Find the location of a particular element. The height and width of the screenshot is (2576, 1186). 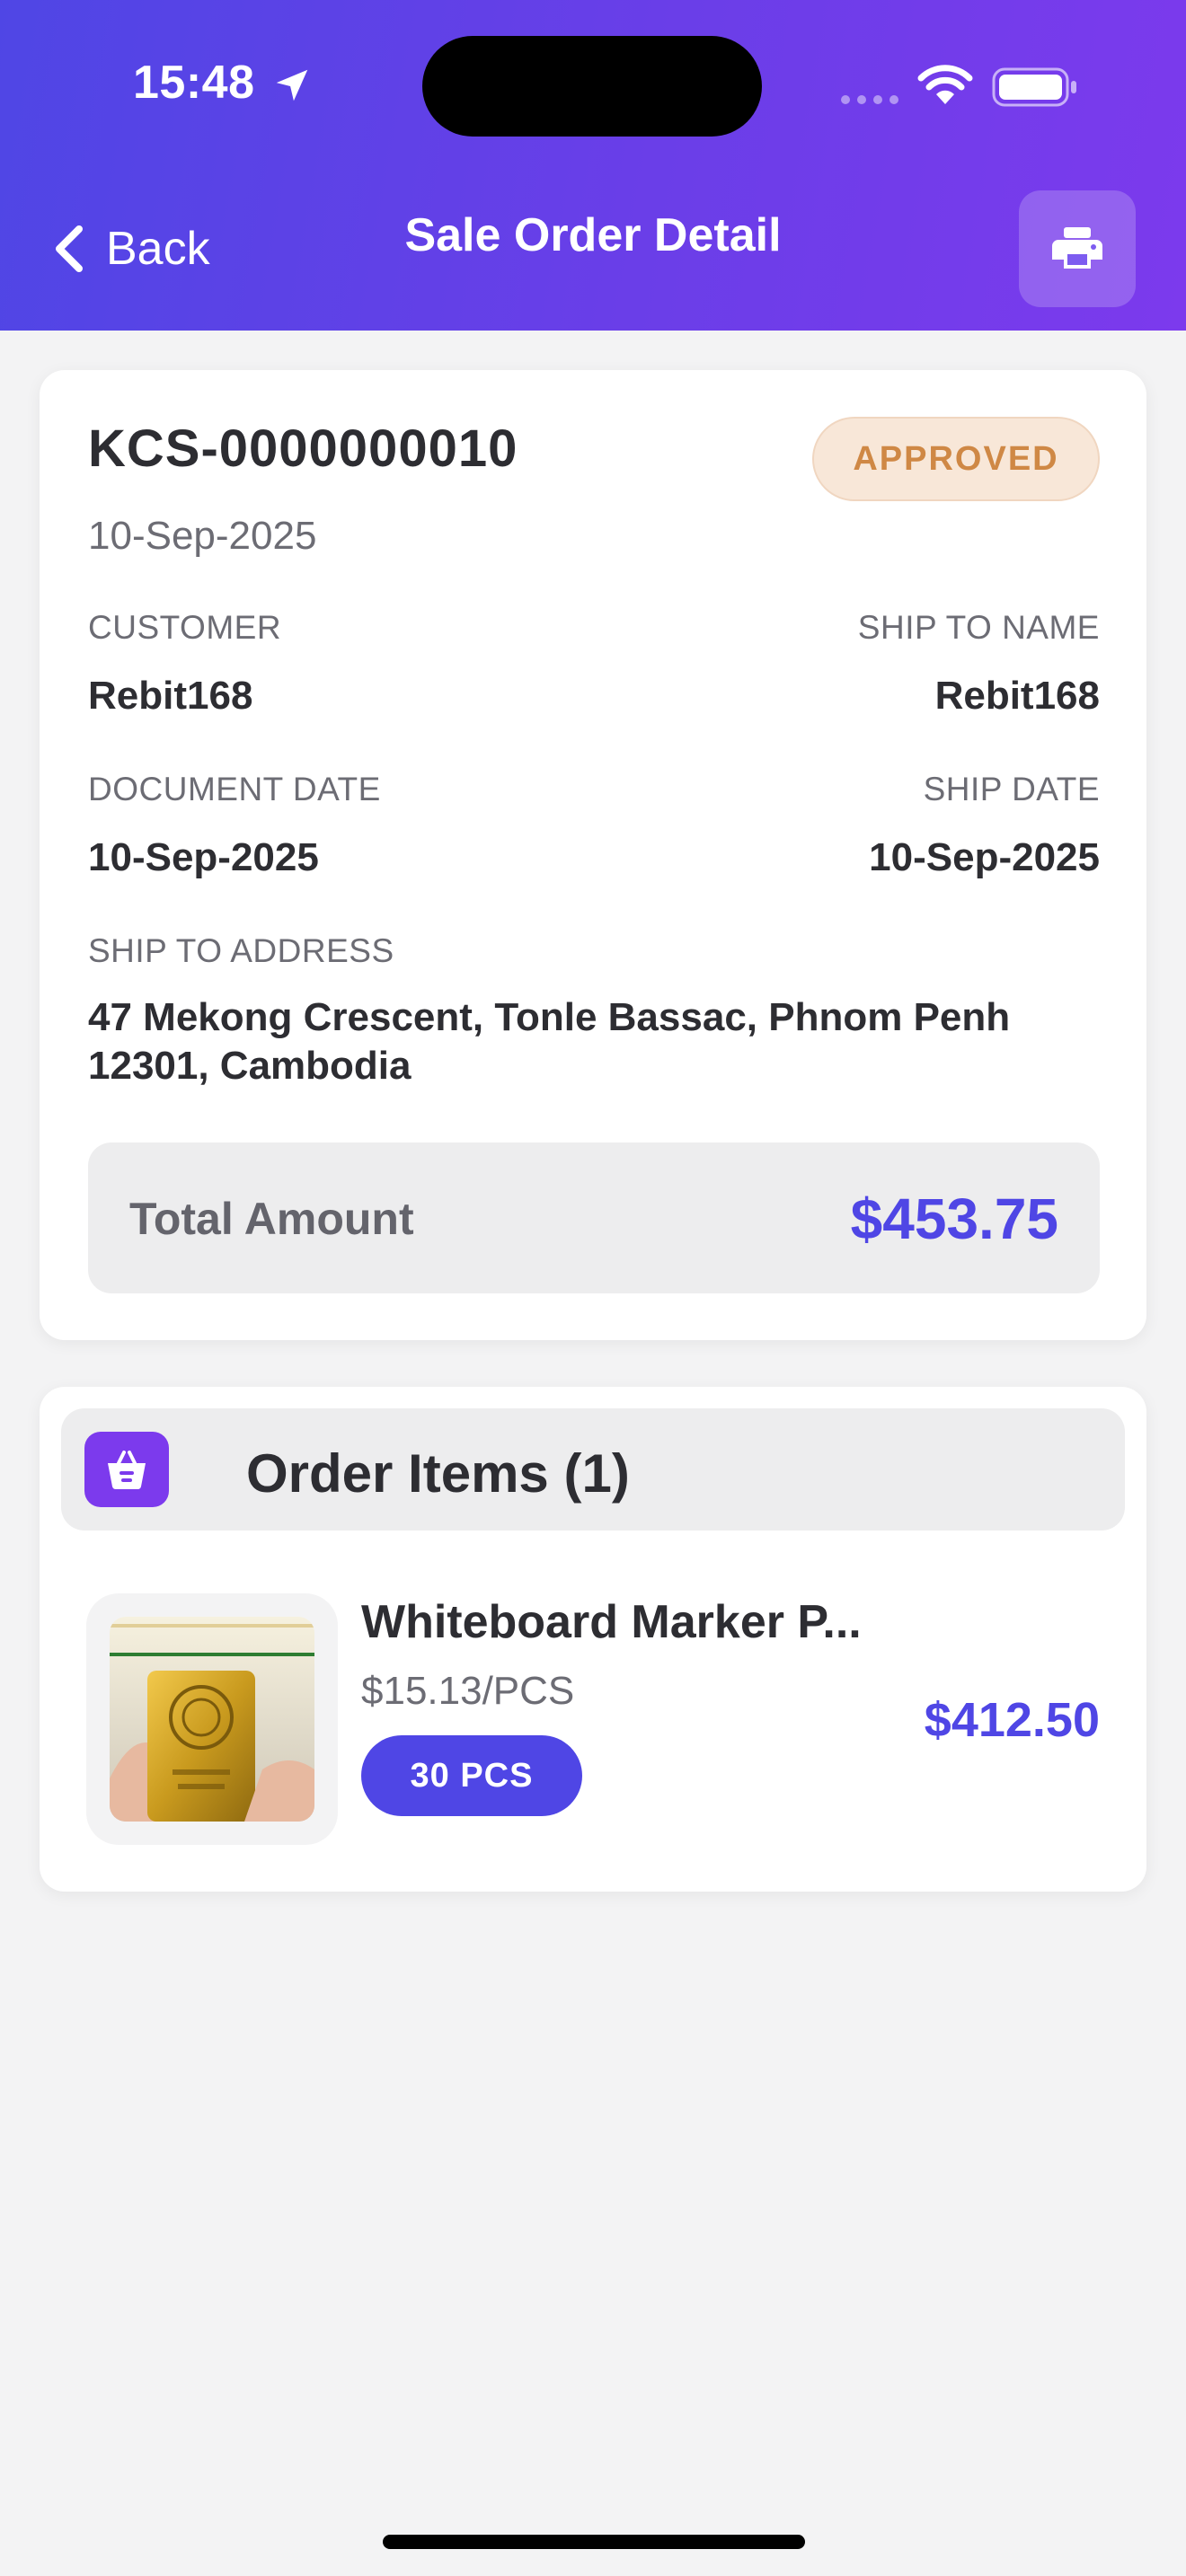

ship-date-value: 10-Sep-2025 is located at coordinates (984, 857).